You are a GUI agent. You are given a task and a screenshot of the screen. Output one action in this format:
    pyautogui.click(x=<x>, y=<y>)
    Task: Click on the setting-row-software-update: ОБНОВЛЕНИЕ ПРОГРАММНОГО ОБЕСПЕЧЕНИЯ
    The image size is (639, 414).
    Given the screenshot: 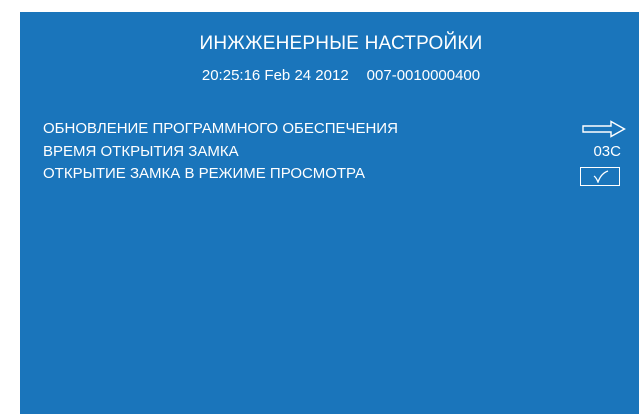 What is the action you would take?
    pyautogui.click(x=336, y=129)
    